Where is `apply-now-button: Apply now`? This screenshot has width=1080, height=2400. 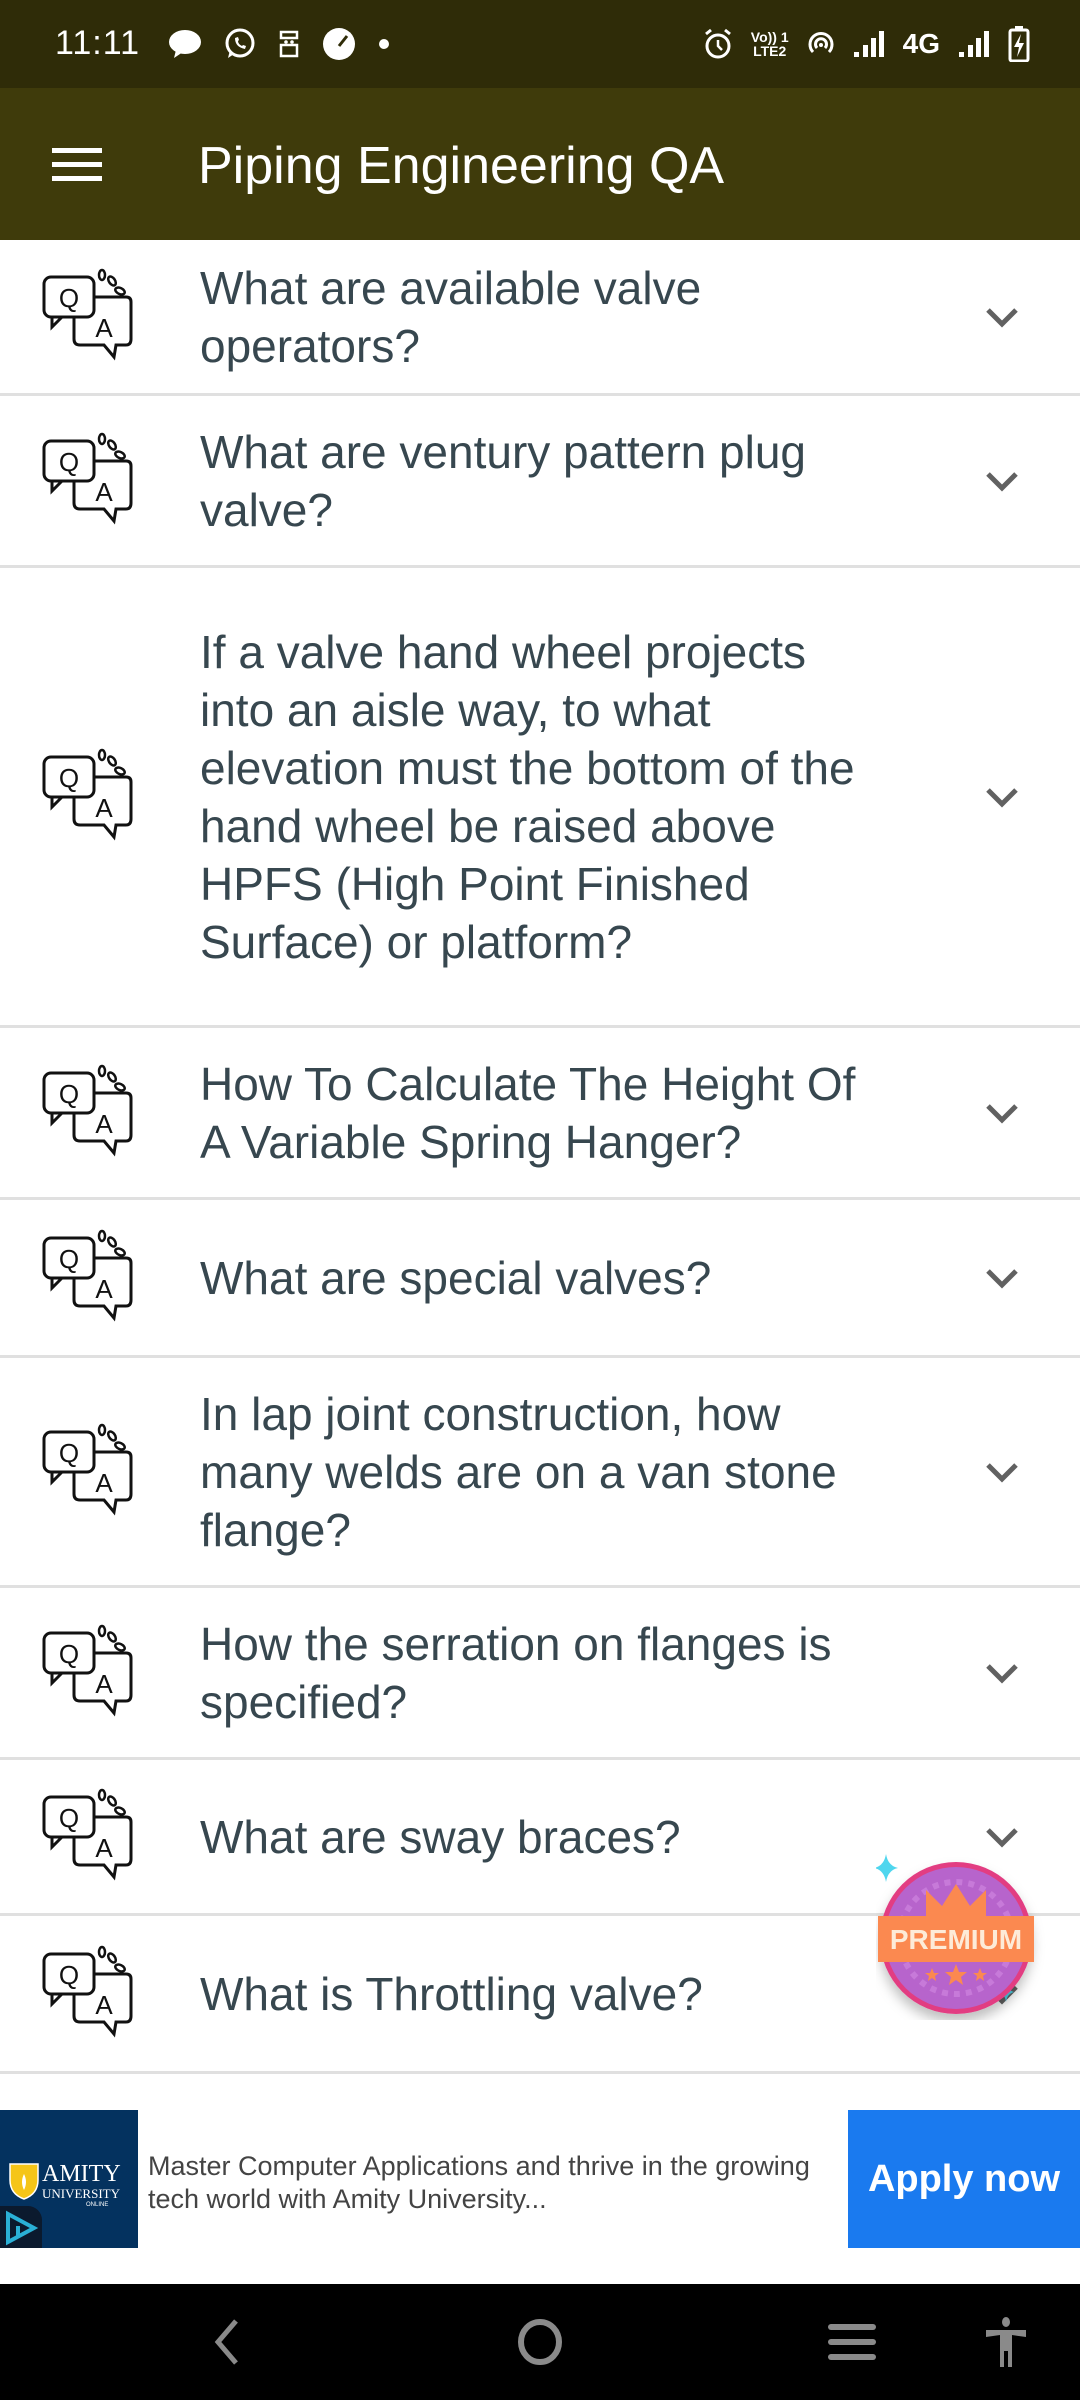
apply-now-button: Apply now is located at coordinates (964, 2179).